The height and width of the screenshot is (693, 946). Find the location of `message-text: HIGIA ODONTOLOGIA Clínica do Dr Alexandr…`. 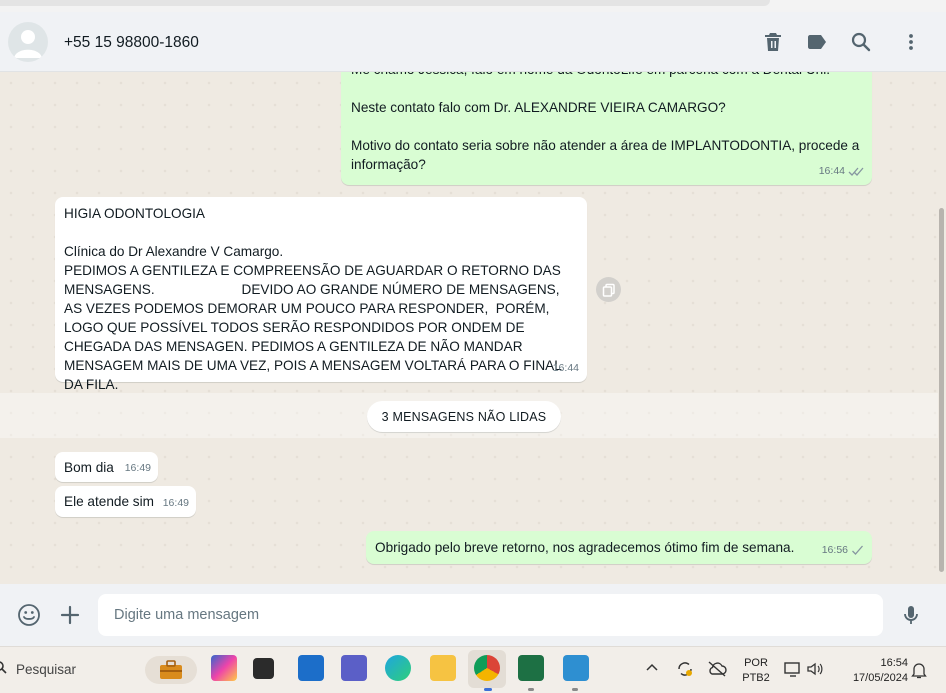

message-text: HIGIA ODONTOLOGIA Clínica do Dr Alexandr… is located at coordinates (313, 299).